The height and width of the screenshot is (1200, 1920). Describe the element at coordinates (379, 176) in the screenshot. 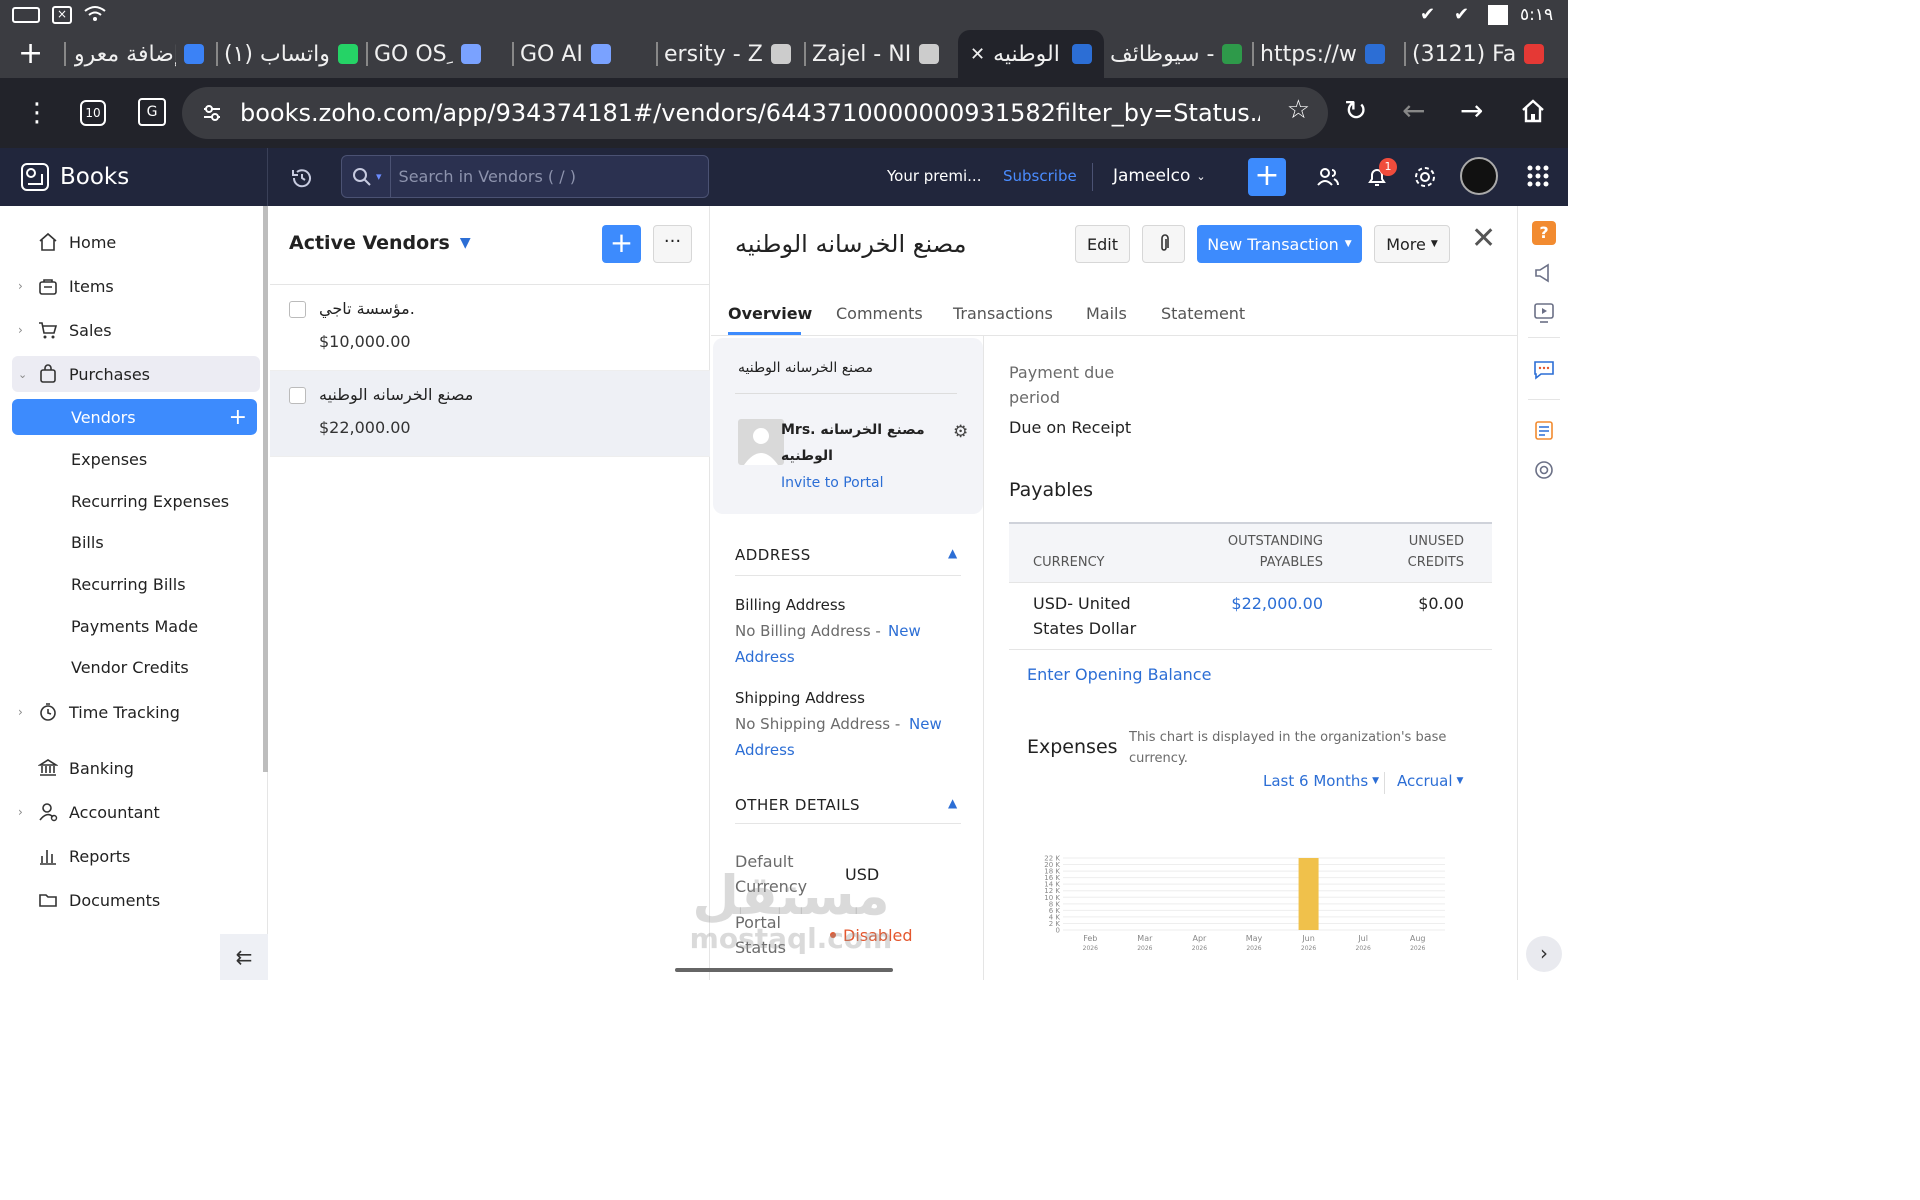

I see `chevron-down-icon: ▾` at that location.